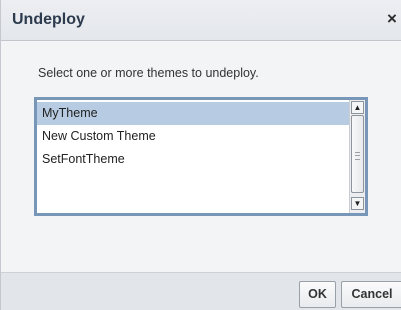  Describe the element at coordinates (193, 136) in the screenshot. I see `list-item-new-custom-theme: New Custom Theme` at that location.